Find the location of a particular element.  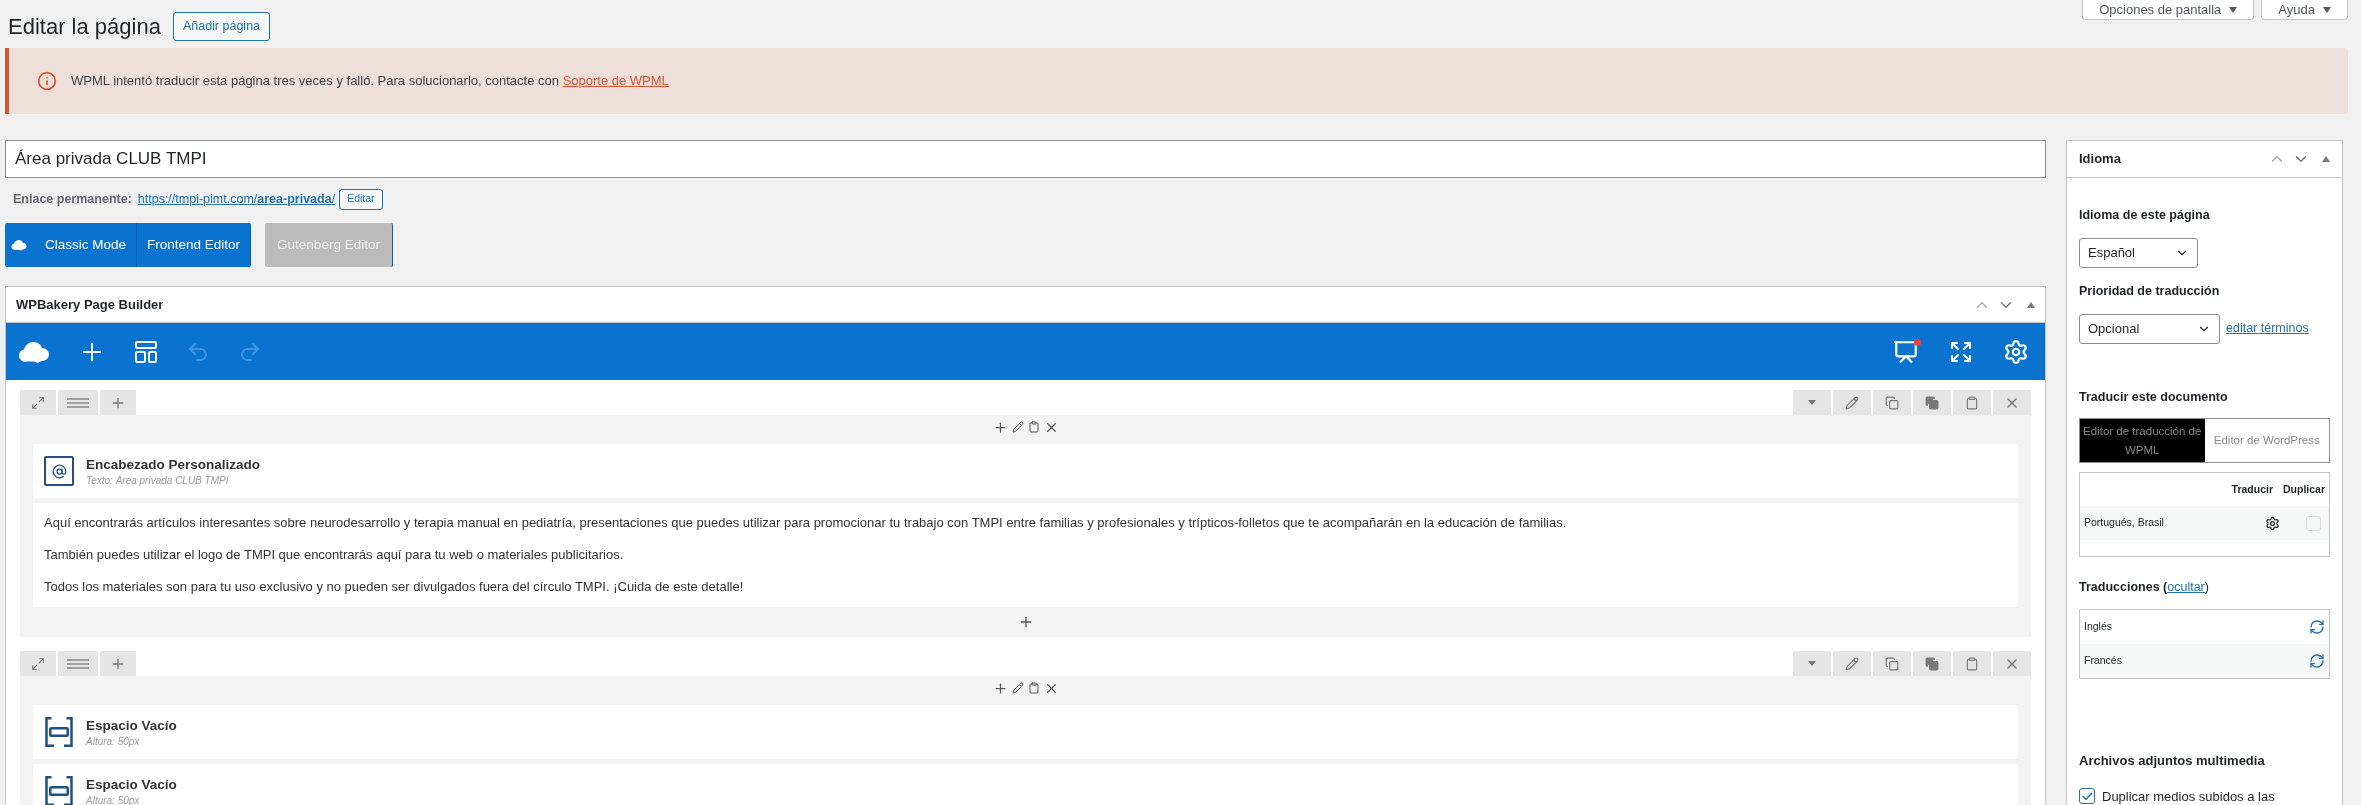

presentation-chart-icon is located at coordinates (1906, 351).